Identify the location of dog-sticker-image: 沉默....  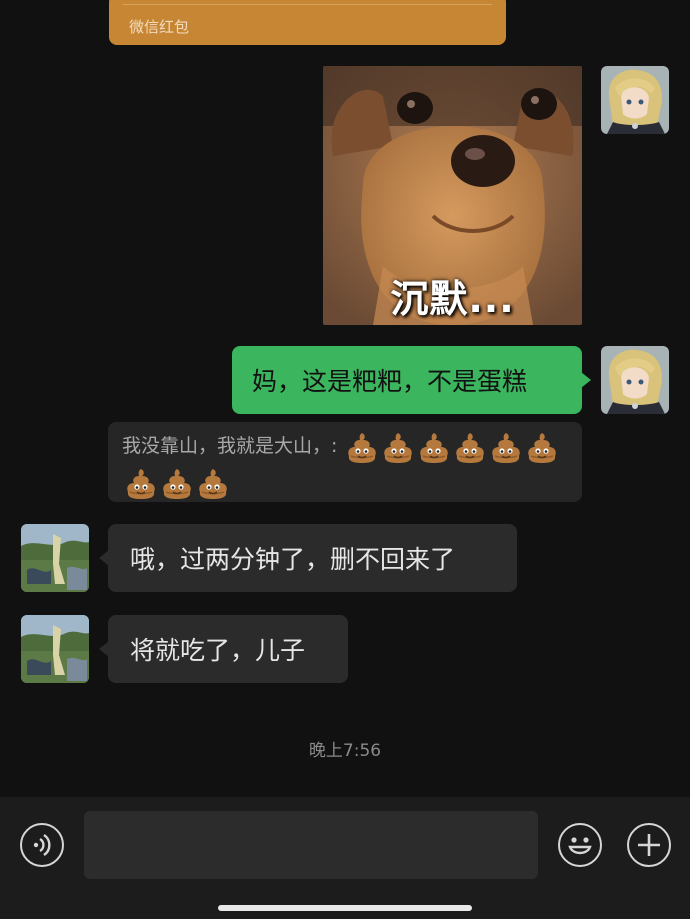
(452, 195).